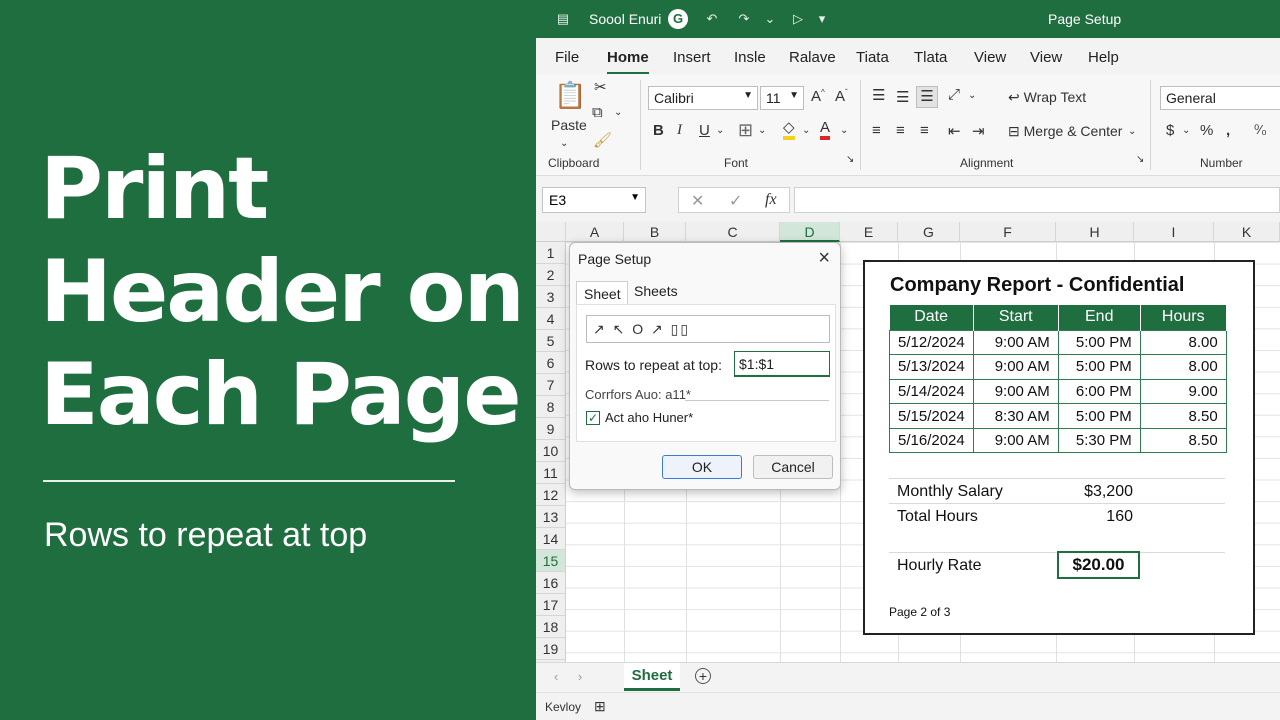 This screenshot has height=720, width=1280. I want to click on column-header: E, so click(869, 232).